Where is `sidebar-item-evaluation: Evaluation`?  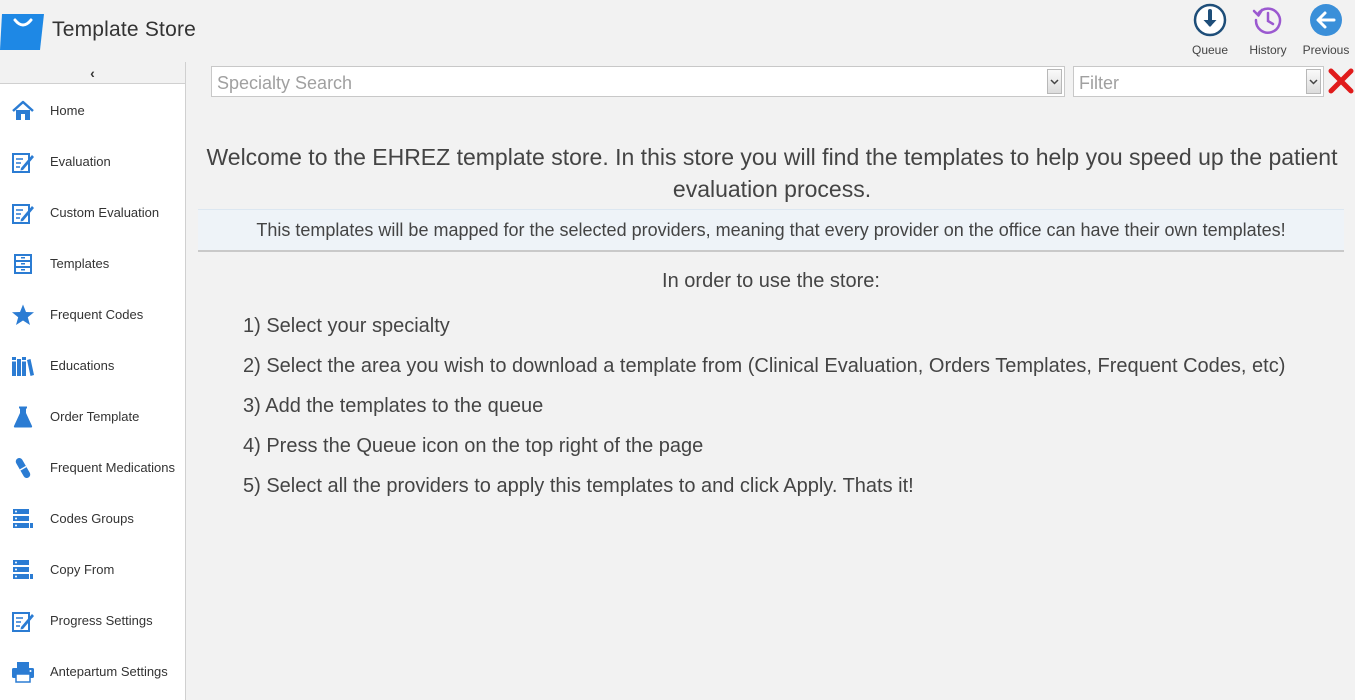
sidebar-item-evaluation: Evaluation is located at coordinates (92, 161).